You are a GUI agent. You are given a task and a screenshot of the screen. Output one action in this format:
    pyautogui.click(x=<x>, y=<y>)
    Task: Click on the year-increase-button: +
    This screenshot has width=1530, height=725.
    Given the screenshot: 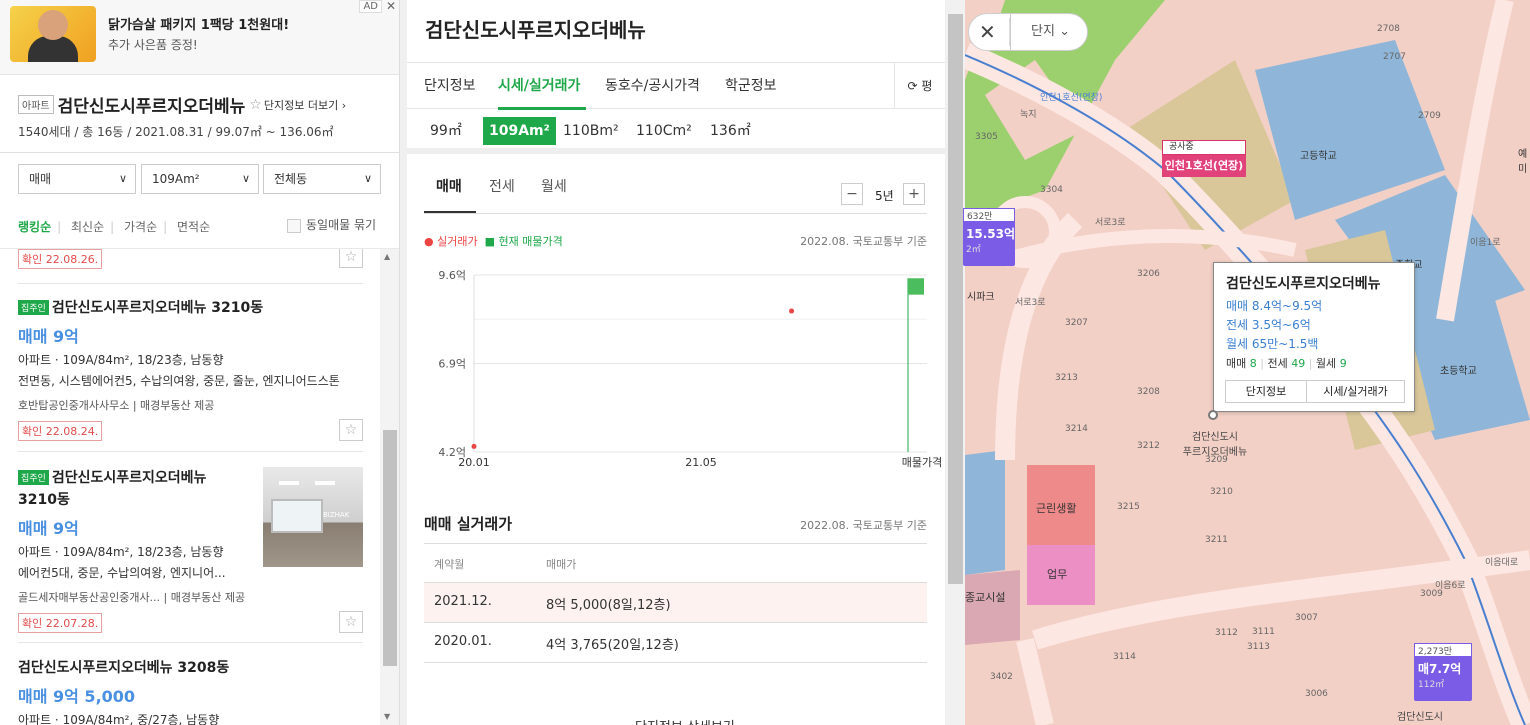 What is the action you would take?
    pyautogui.click(x=914, y=194)
    